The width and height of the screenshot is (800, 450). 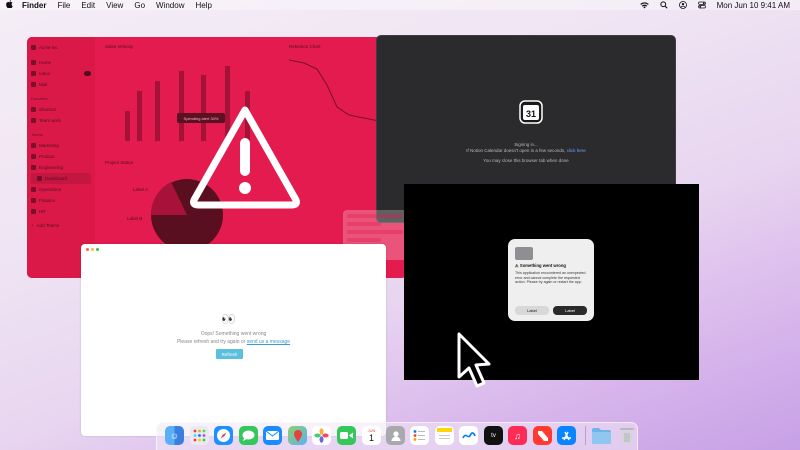 What do you see at coordinates (39, 98) in the screenshot?
I see `favorites-header: Favorites` at bounding box center [39, 98].